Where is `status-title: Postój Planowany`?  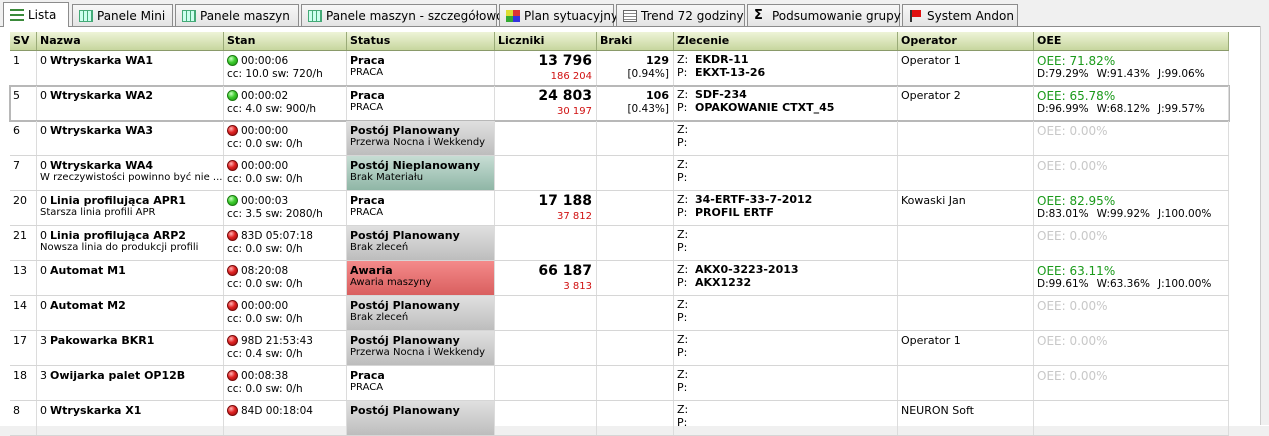
status-title: Postój Planowany is located at coordinates (405, 235).